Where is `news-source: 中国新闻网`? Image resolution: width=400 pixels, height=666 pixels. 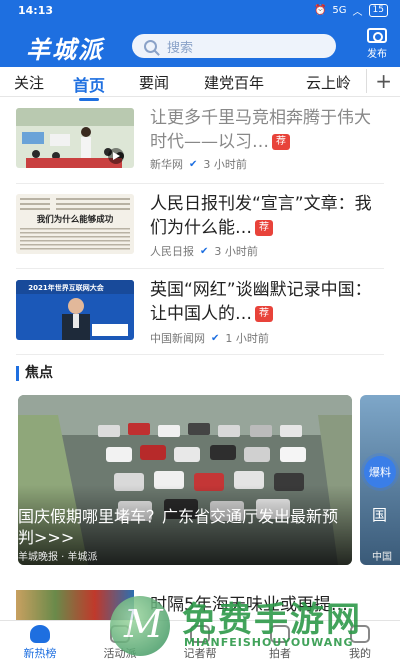 news-source: 中国新闻网 is located at coordinates (177, 338).